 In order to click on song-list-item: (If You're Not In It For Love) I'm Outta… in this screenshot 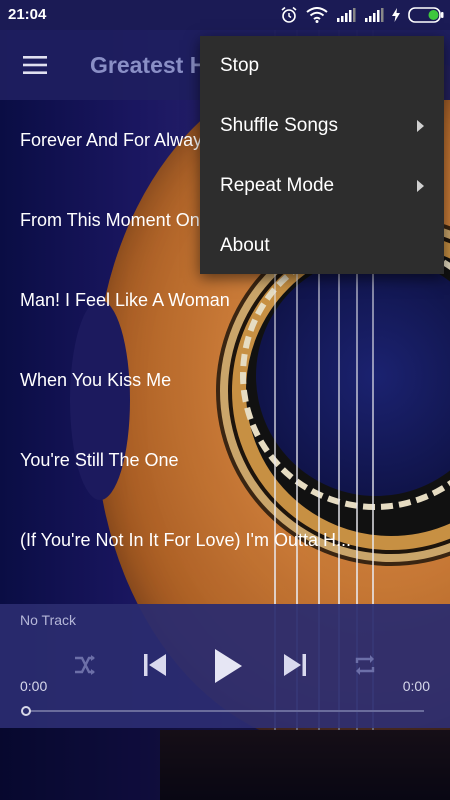, I will do `click(225, 540)`.